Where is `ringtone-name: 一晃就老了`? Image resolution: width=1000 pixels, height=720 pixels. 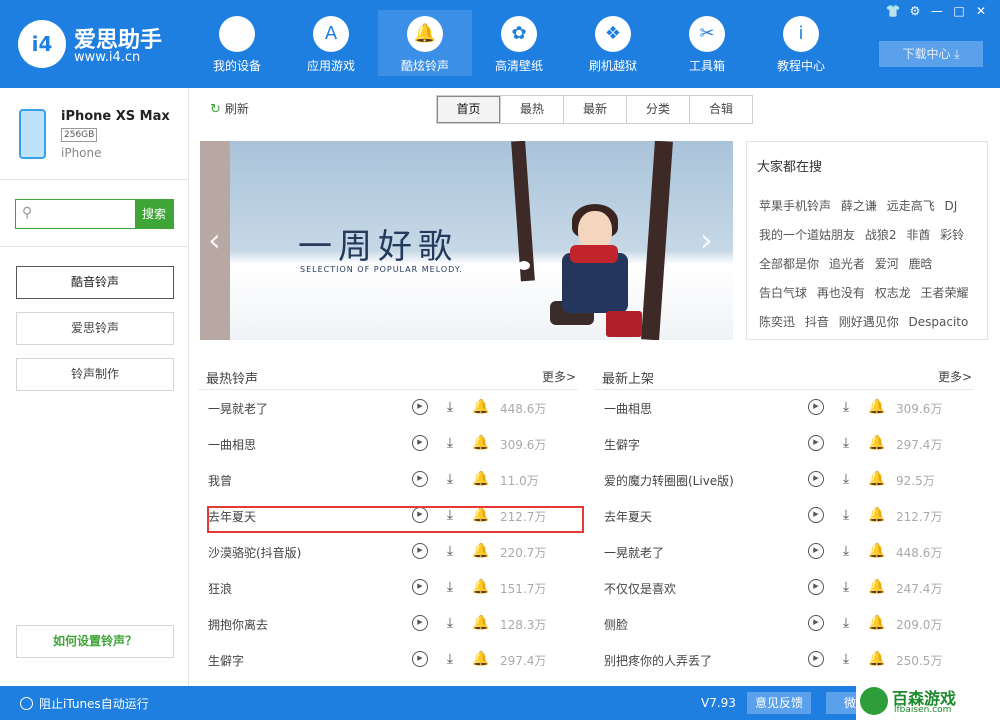
ringtone-name: 一晃就老了 is located at coordinates (238, 408).